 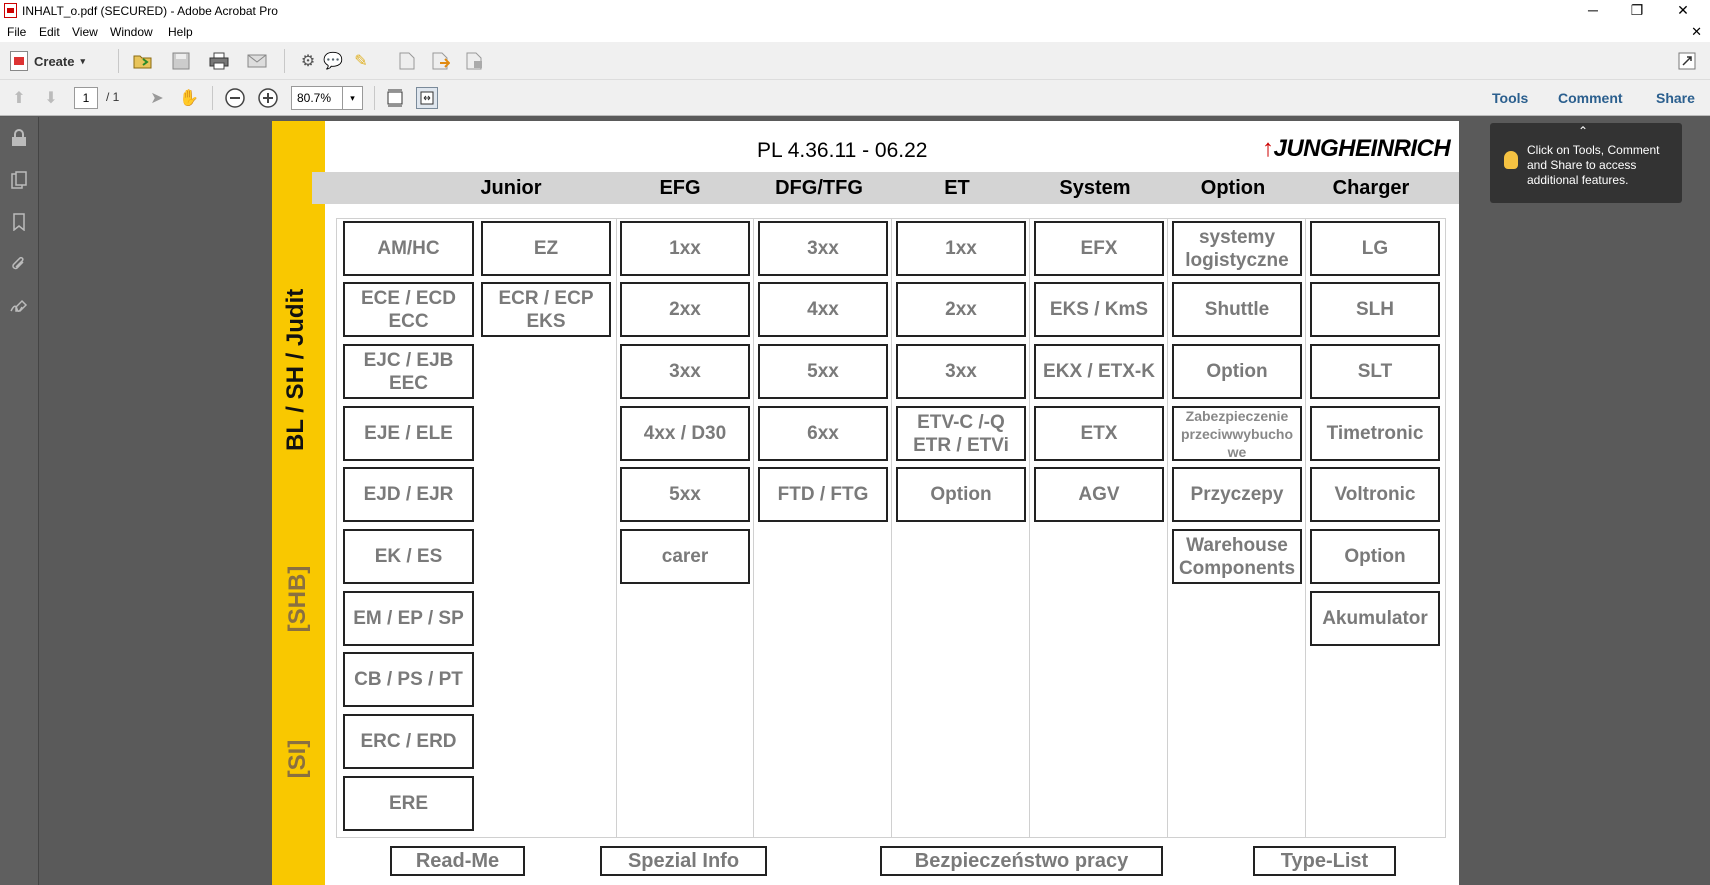 I want to click on link-option: Option, so click(x=1237, y=371).